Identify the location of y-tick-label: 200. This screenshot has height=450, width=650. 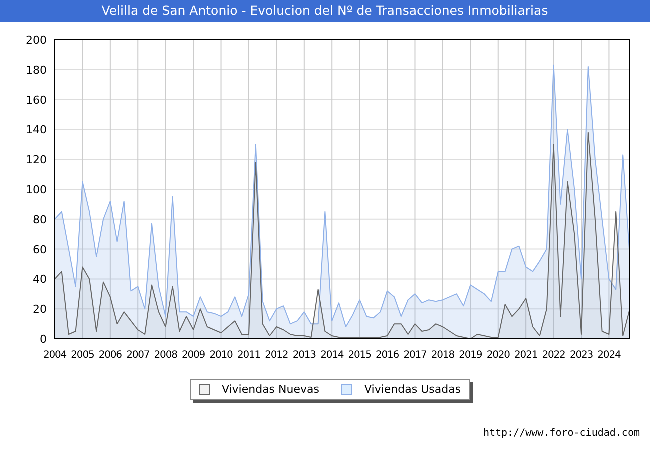
(36, 40).